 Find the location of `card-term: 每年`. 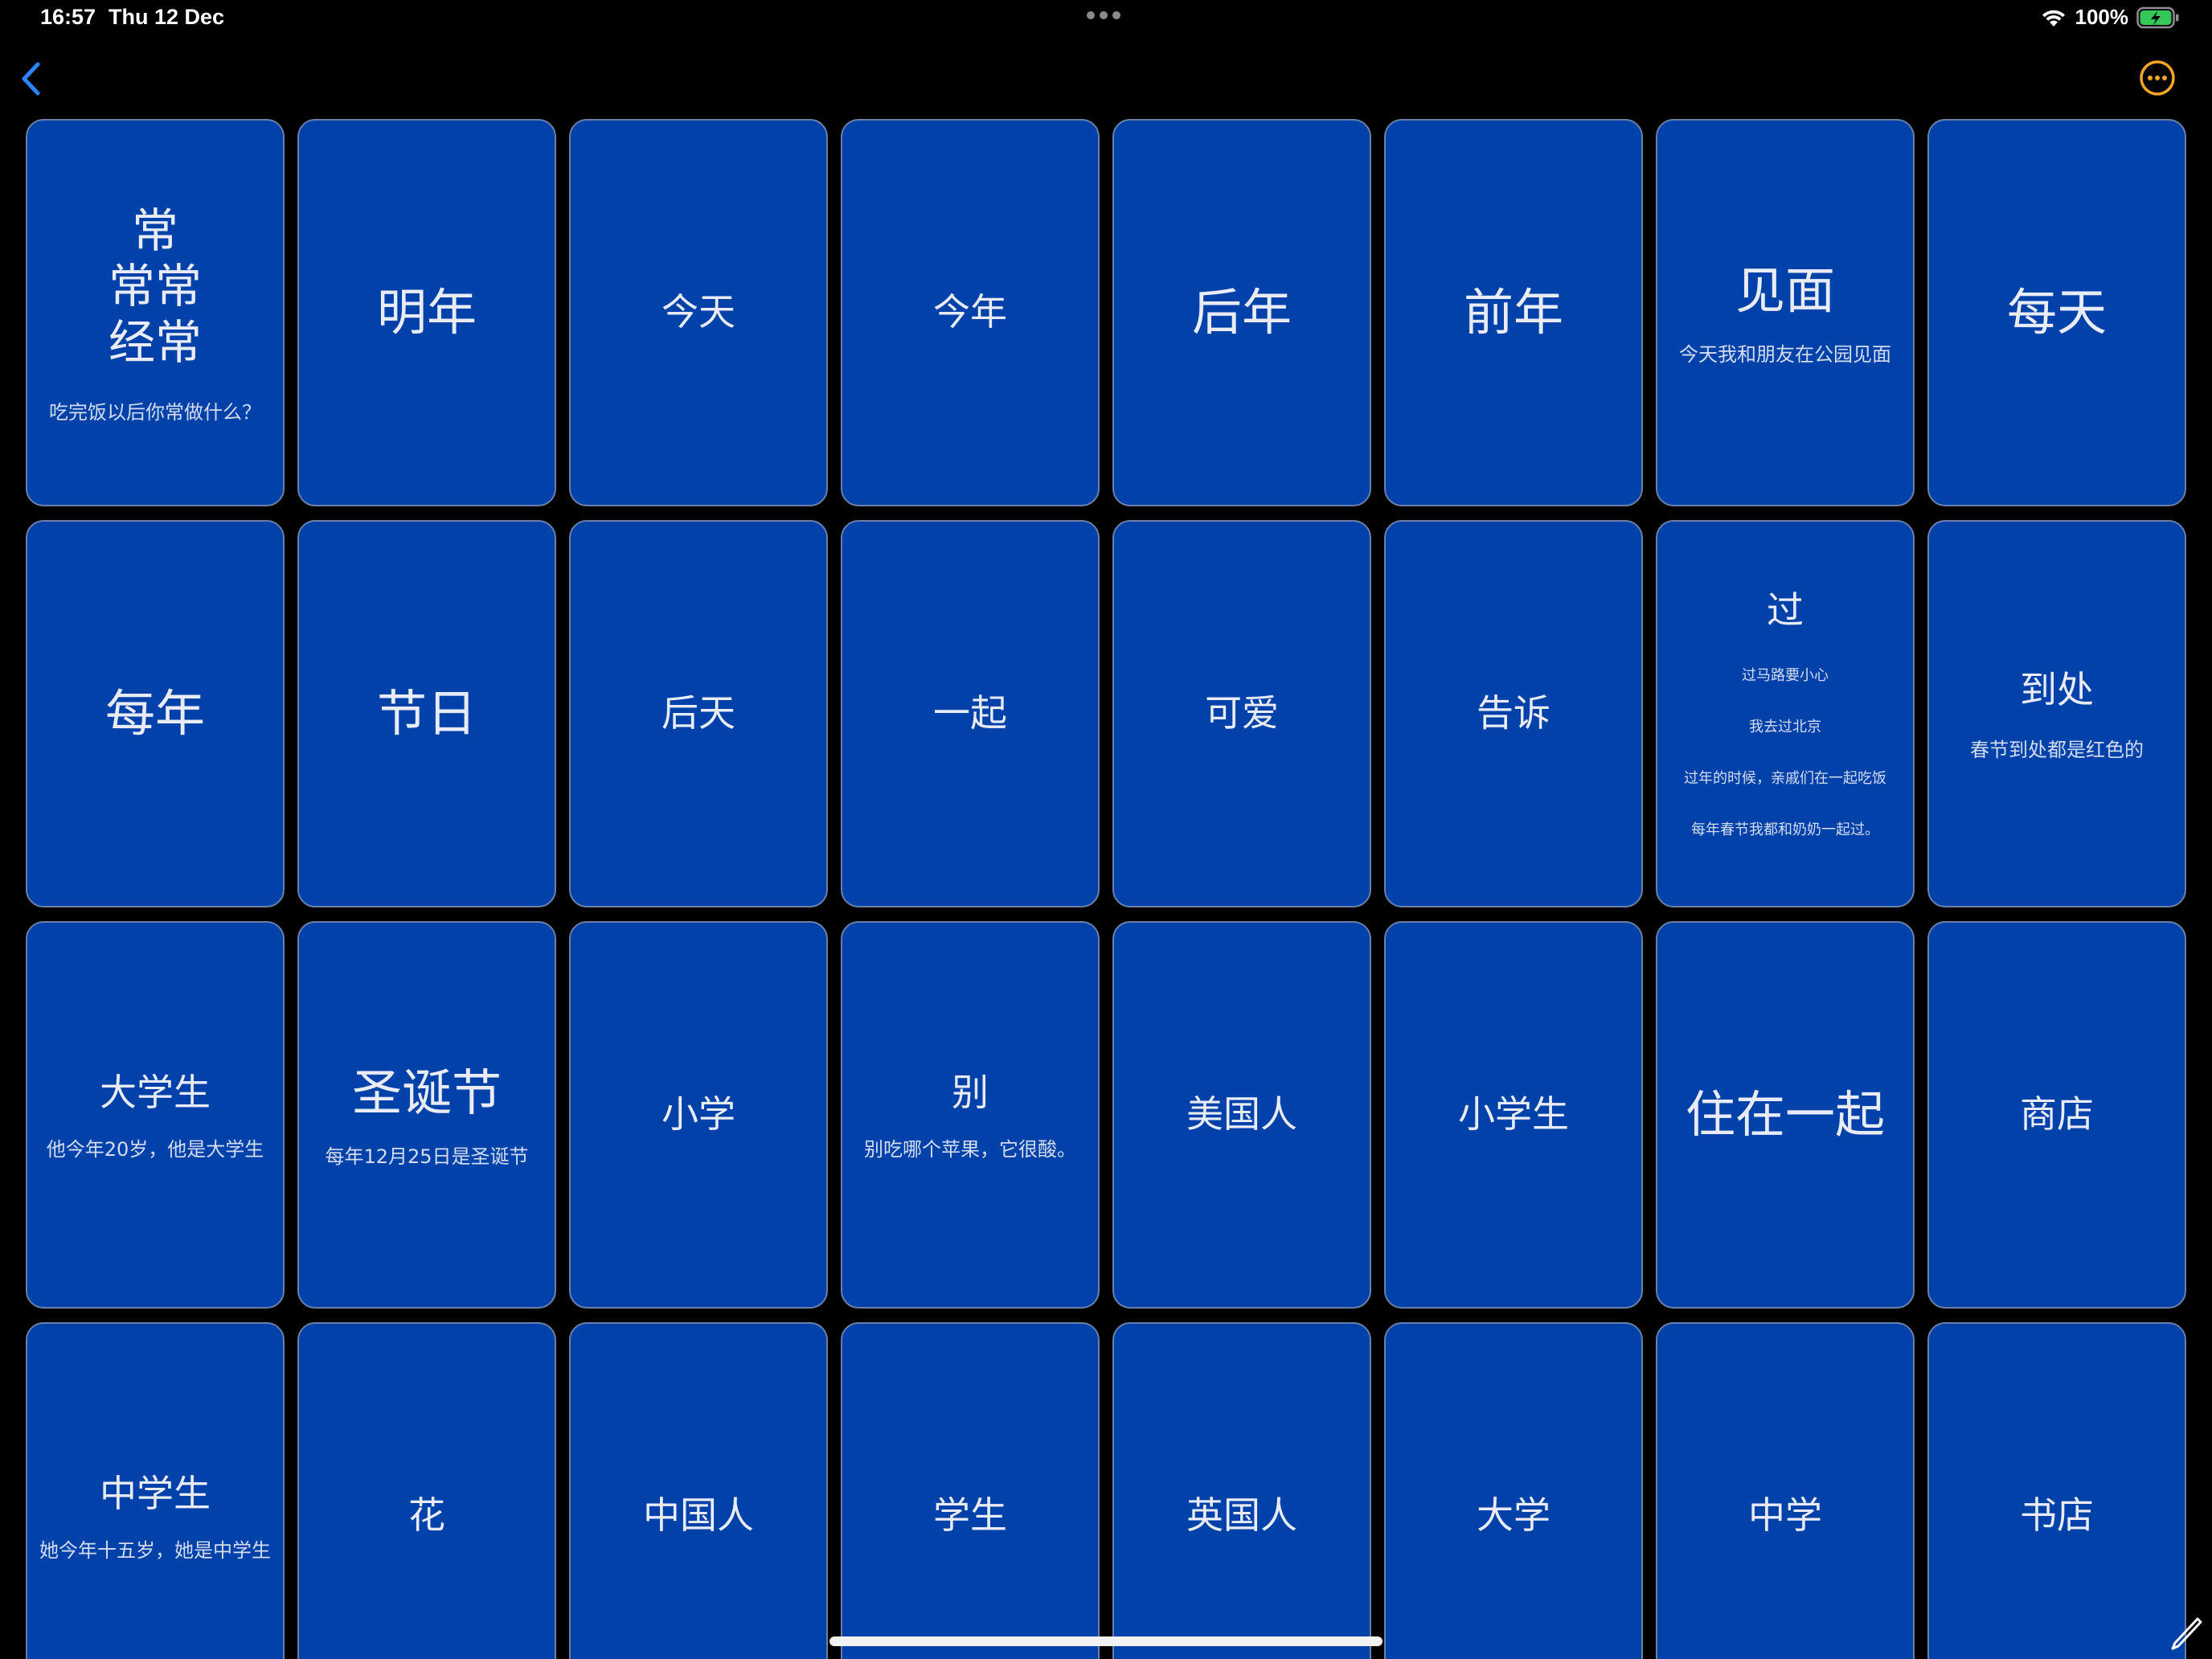

card-term: 每年 is located at coordinates (154, 713).